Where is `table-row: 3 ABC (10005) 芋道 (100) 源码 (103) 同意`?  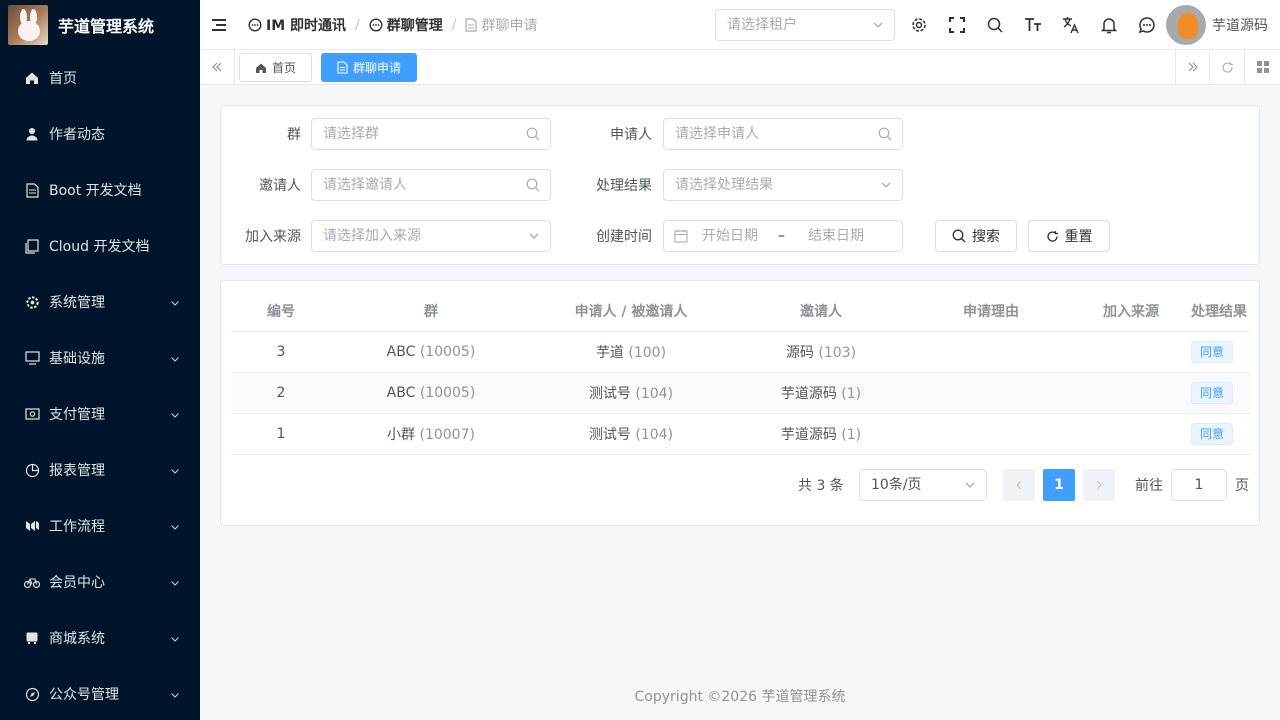 table-row: 3 ABC (10005) 芋道 (100) 源码 (103) 同意 is located at coordinates (741, 352).